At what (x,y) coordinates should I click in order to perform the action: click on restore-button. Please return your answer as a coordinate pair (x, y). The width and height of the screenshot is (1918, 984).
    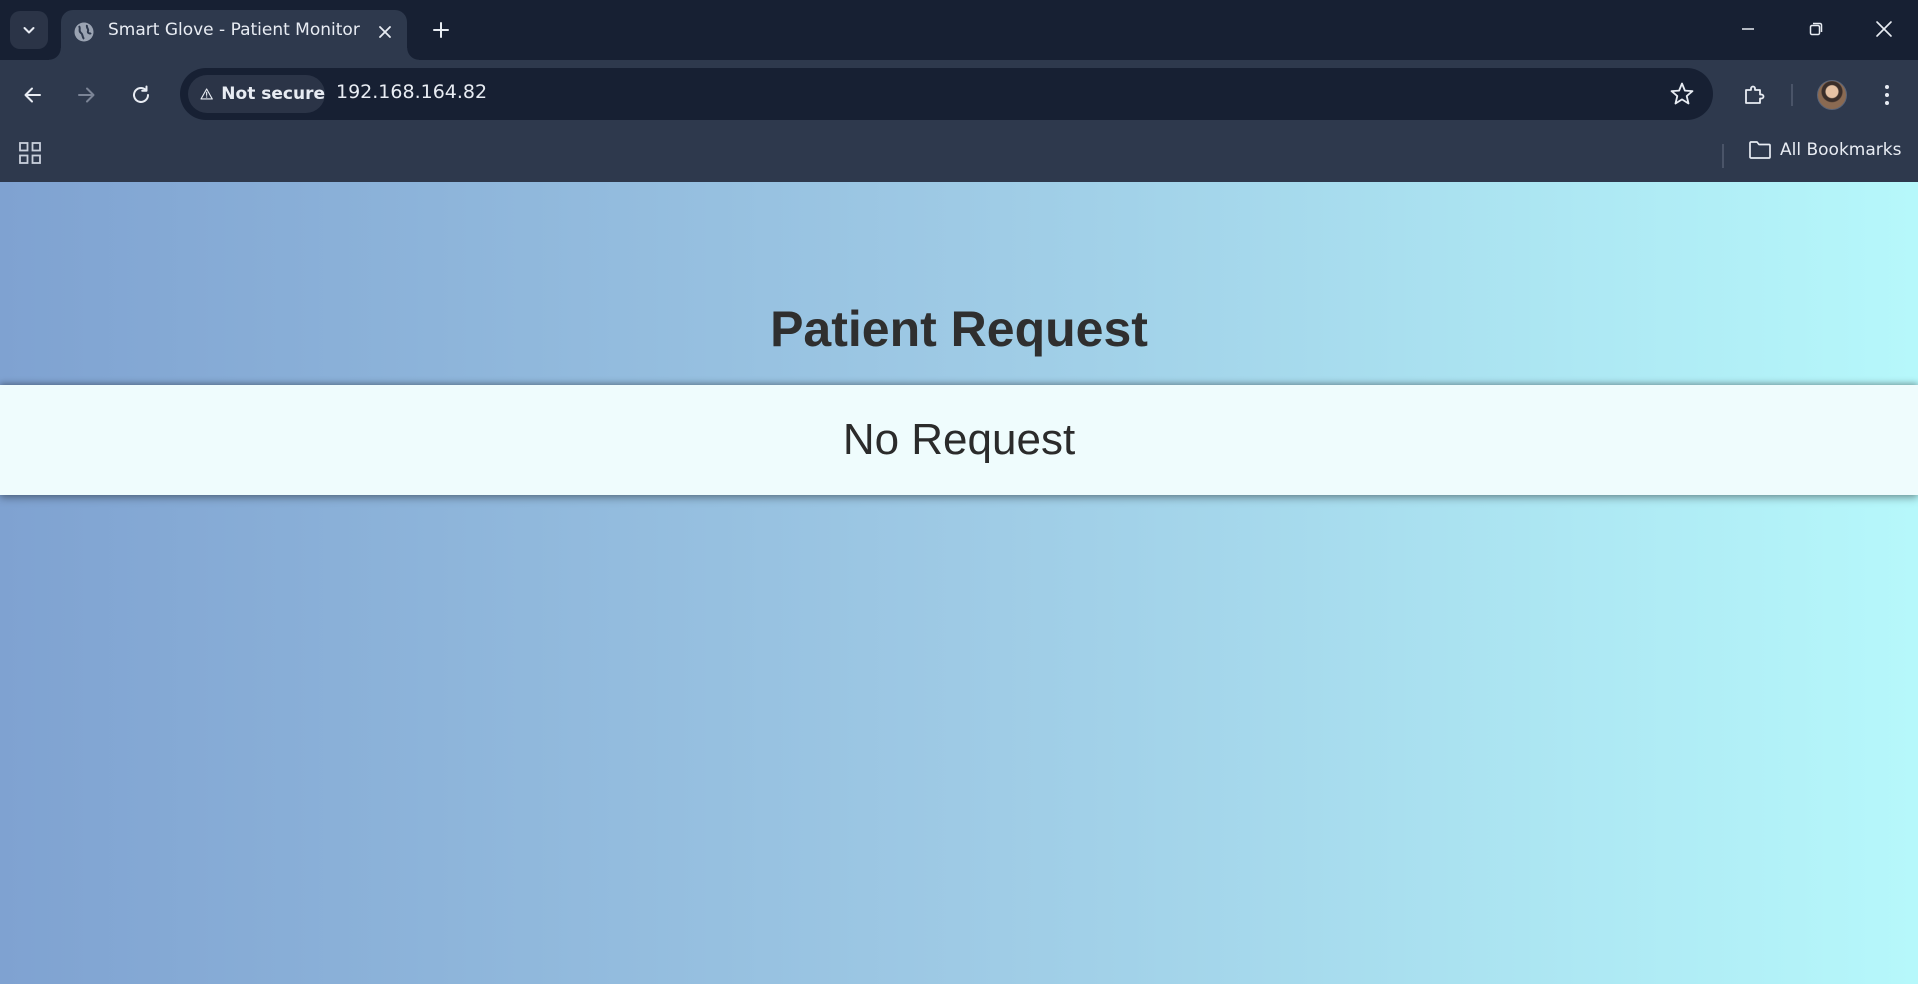
    Looking at the image, I should click on (1816, 29).